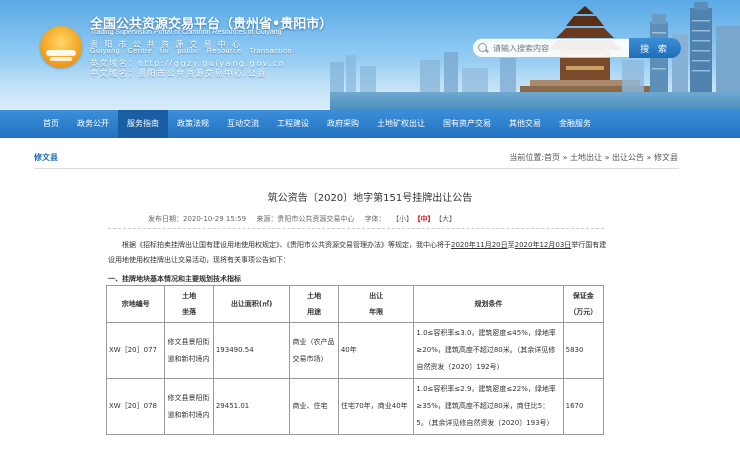 The width and height of the screenshot is (740, 455). What do you see at coordinates (135, 406) in the screenshot?
I see `cell-lot-number: XW［20］078` at bounding box center [135, 406].